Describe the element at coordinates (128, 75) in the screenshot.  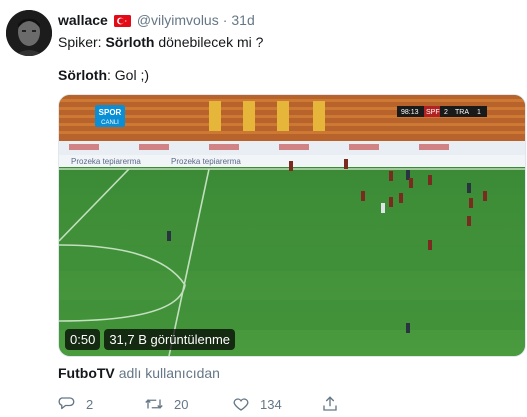
I see `tweet-text-suffix: : Gol ;)` at that location.